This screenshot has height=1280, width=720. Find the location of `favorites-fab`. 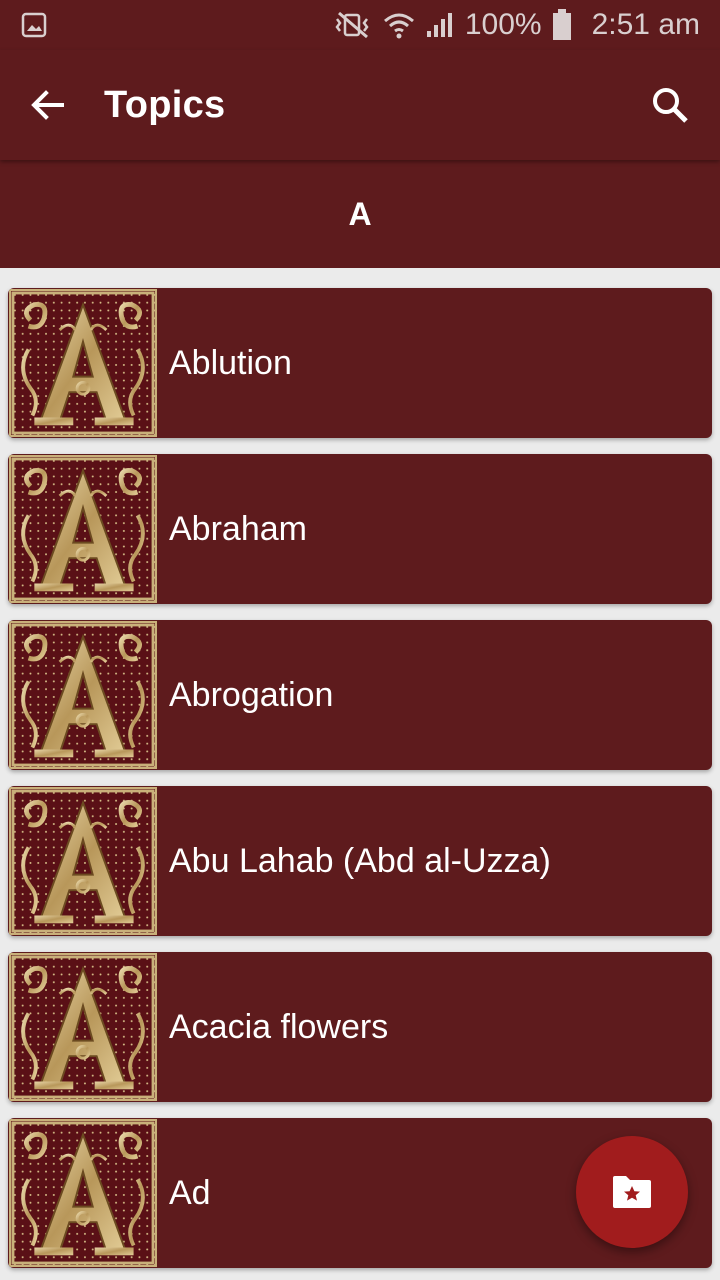

favorites-fab is located at coordinates (632, 1192).